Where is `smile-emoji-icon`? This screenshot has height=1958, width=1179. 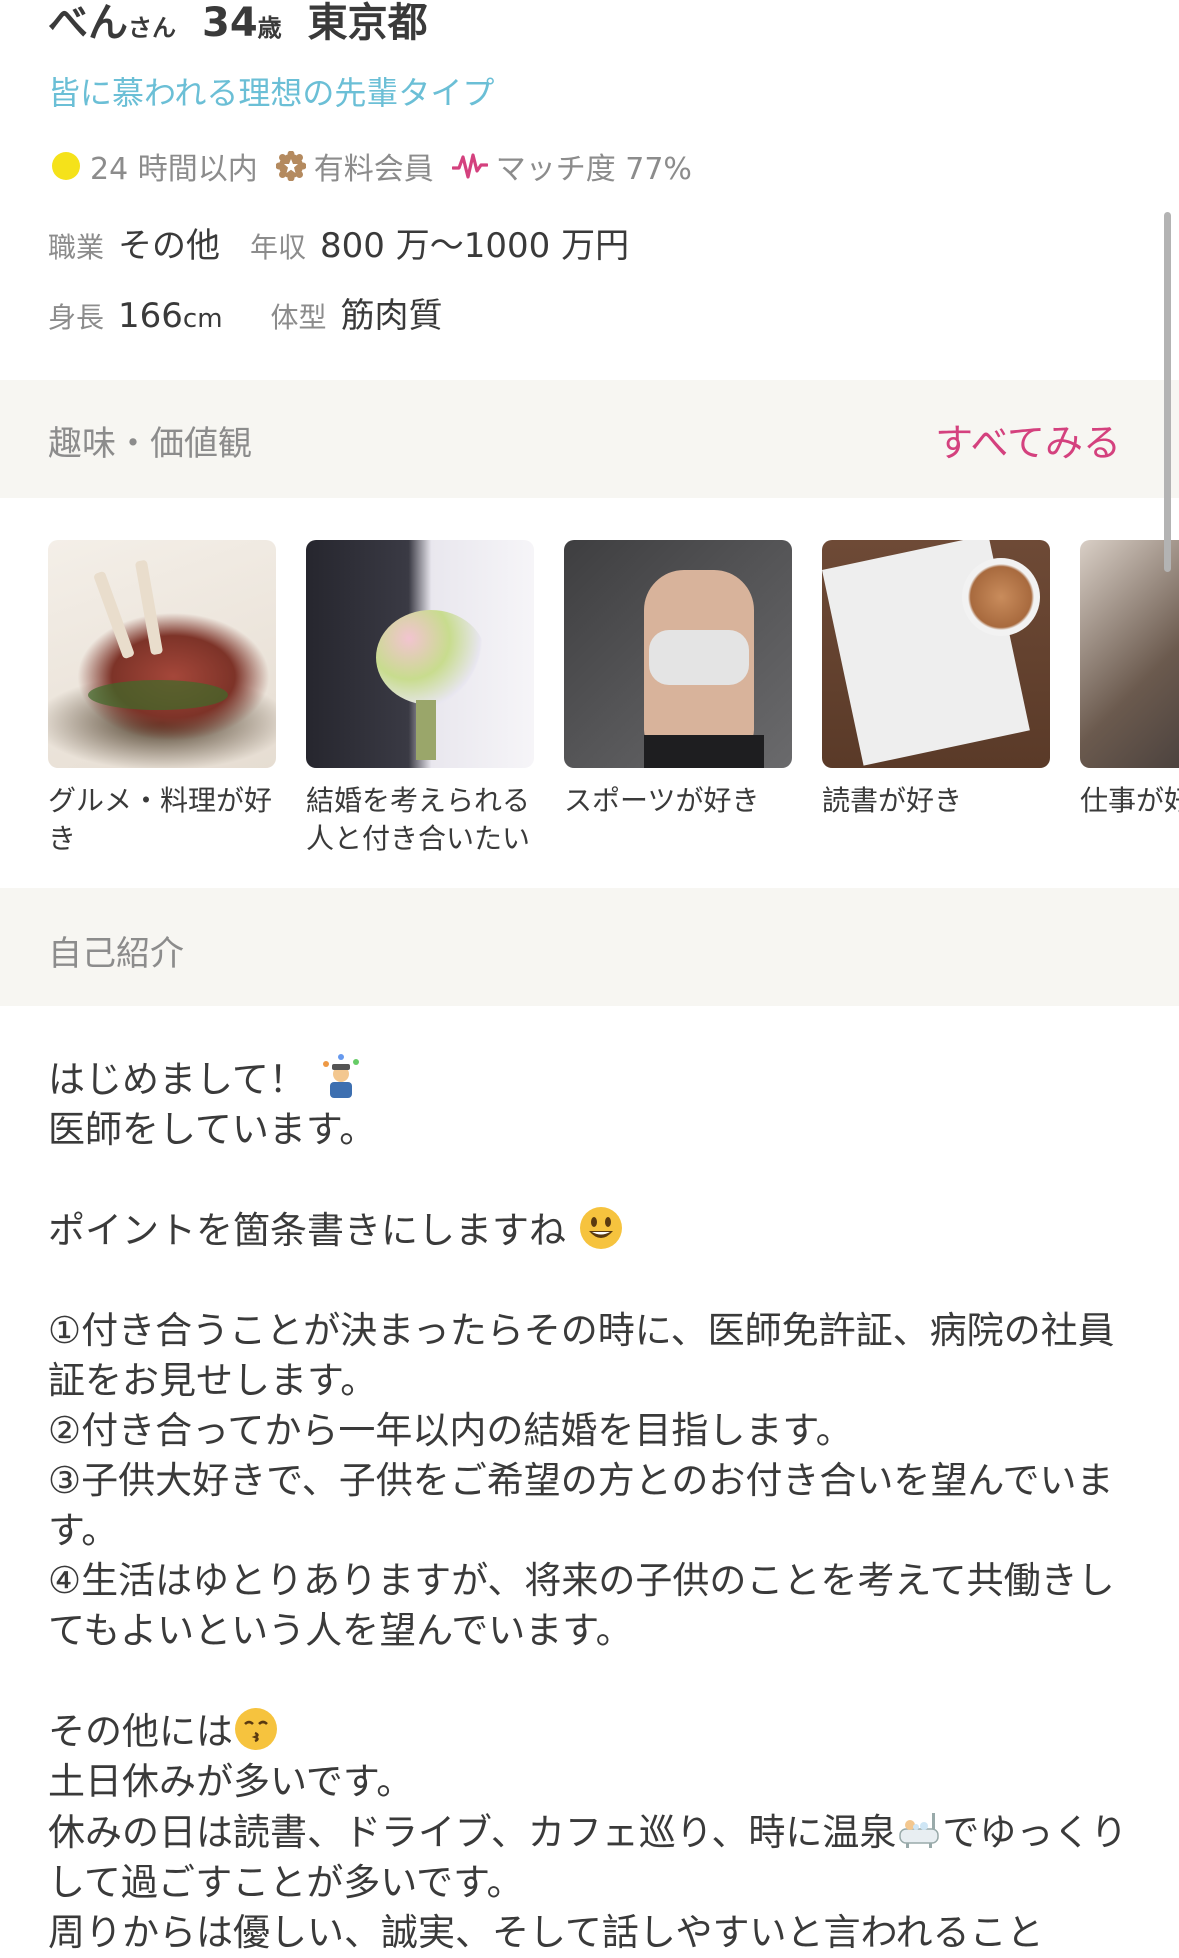 smile-emoji-icon is located at coordinates (600, 1228).